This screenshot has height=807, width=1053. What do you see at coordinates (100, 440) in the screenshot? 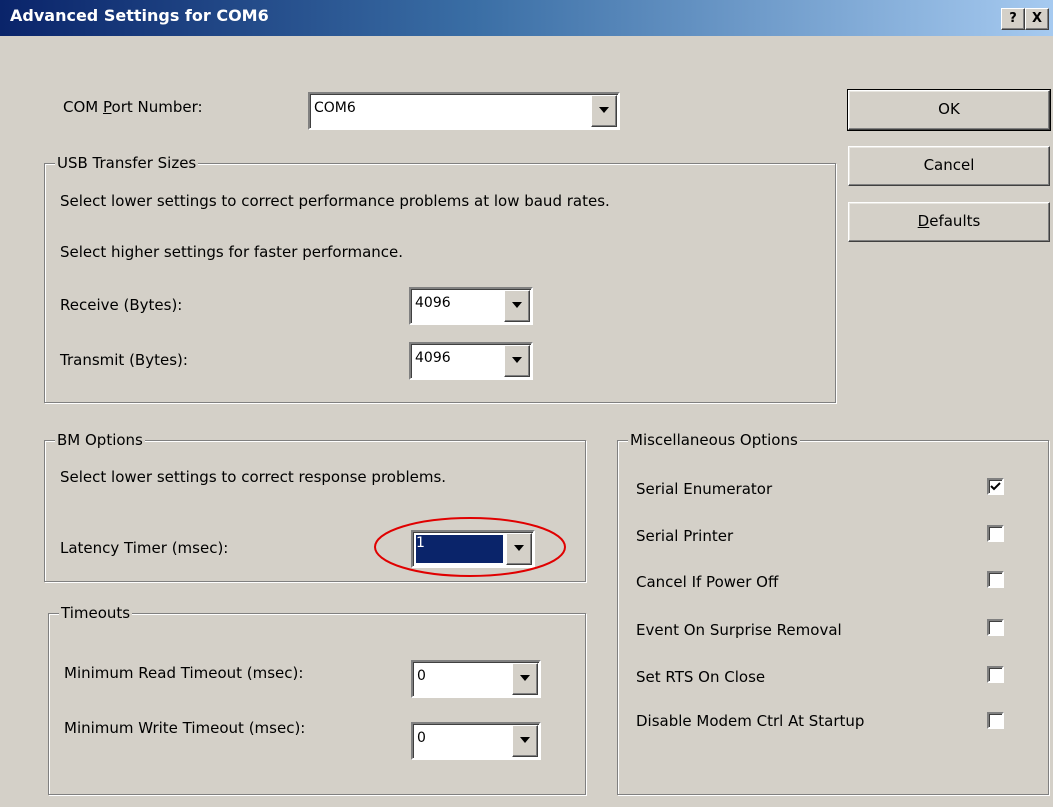
I see `bm-group-title: BM Options` at bounding box center [100, 440].